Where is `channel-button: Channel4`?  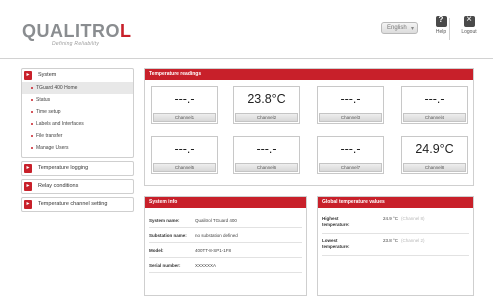
channel-button: Channel4 is located at coordinates (434, 117).